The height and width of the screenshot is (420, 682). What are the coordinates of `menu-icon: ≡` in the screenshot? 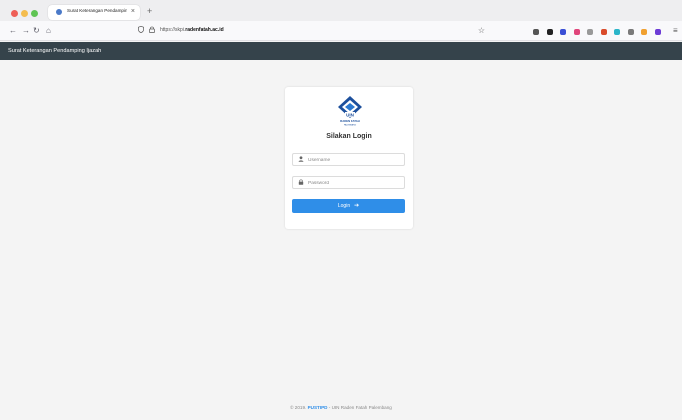 It's located at (675, 30).